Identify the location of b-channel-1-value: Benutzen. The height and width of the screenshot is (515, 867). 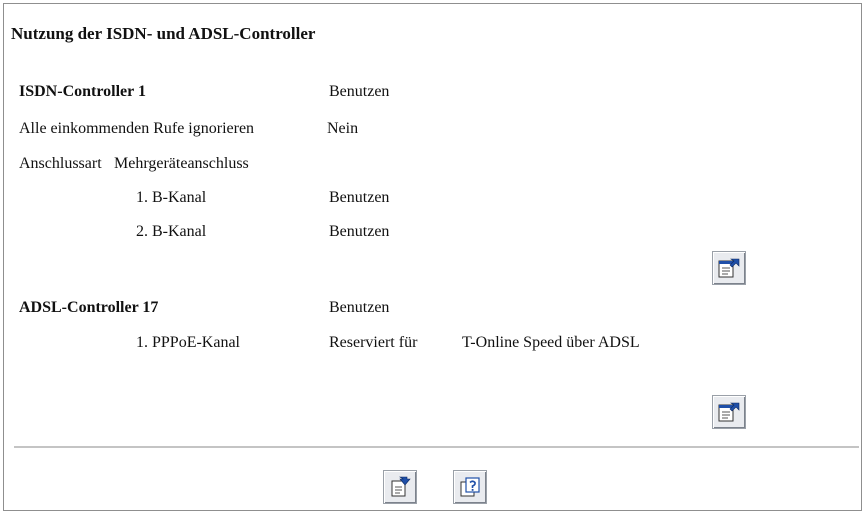
(359, 197).